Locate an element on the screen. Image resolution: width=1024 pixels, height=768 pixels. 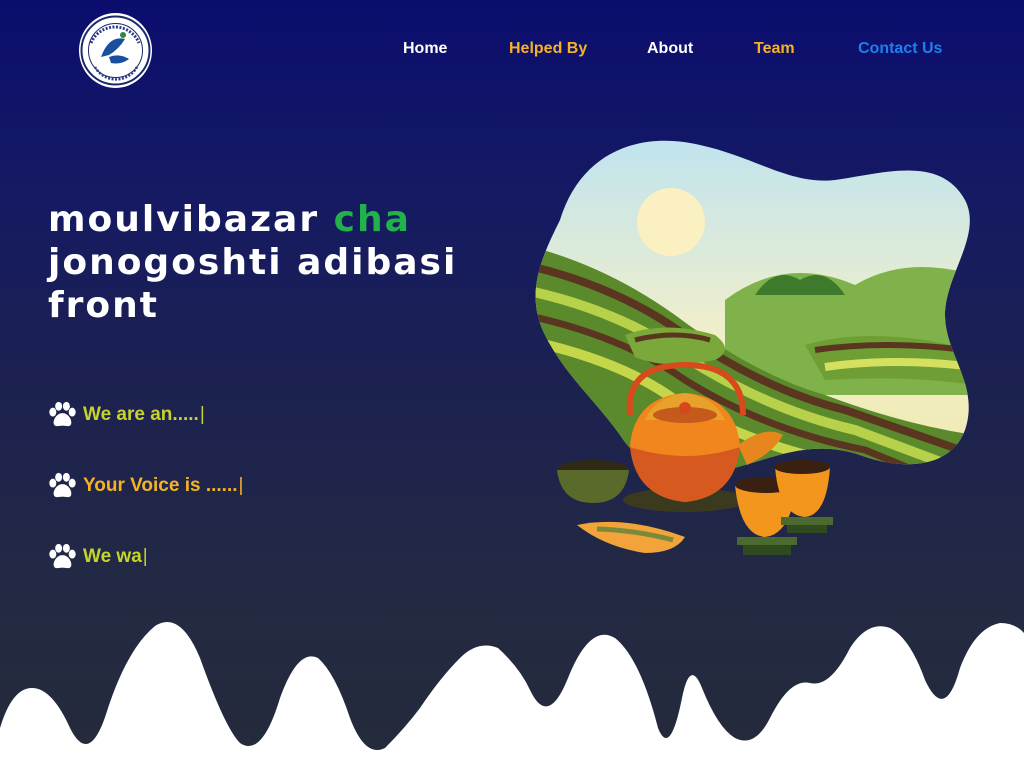
hero-title: moulvibazar cha jonogoshti adibasi front is located at coordinates (268, 262).